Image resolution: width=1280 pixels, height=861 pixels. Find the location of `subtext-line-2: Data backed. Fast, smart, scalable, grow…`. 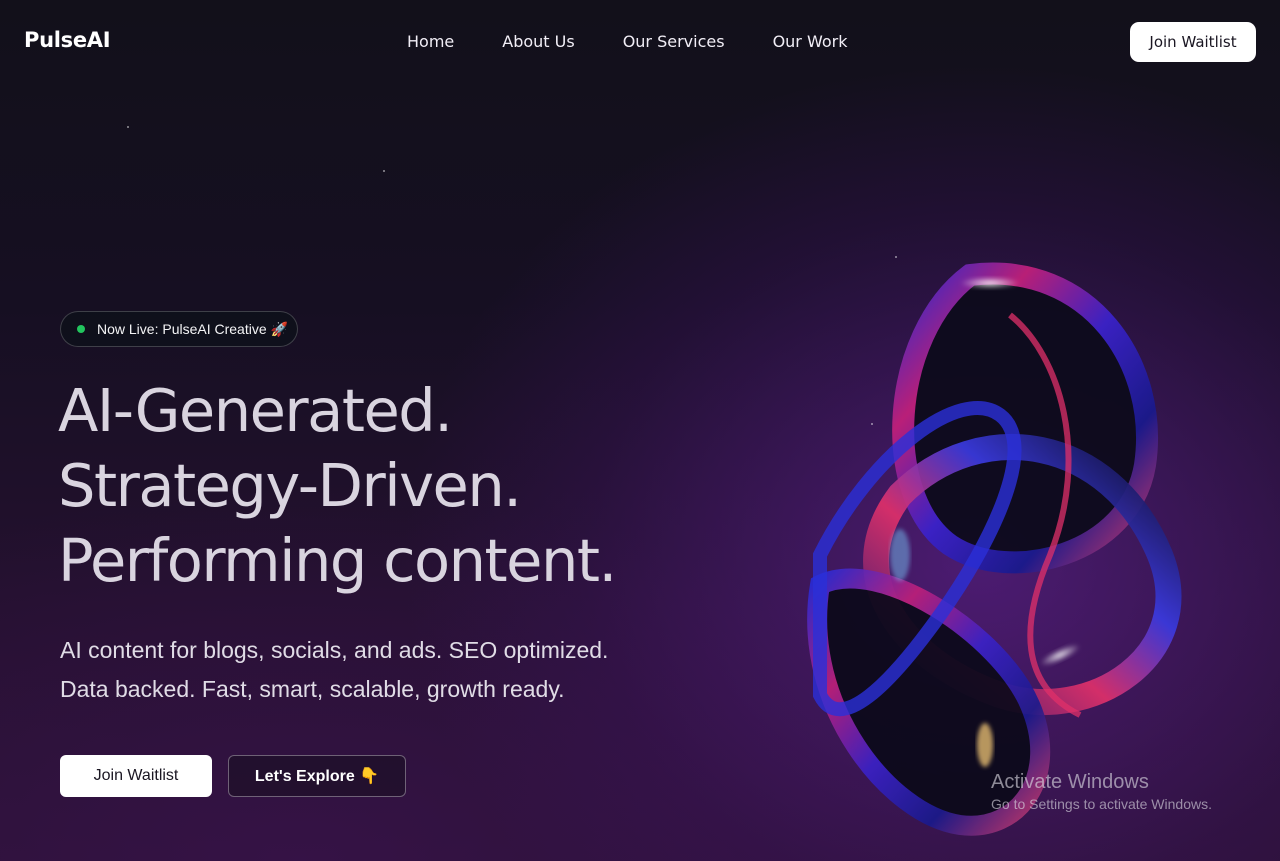

subtext-line-2: Data backed. Fast, smart, scalable, grow… is located at coordinates (312, 689).